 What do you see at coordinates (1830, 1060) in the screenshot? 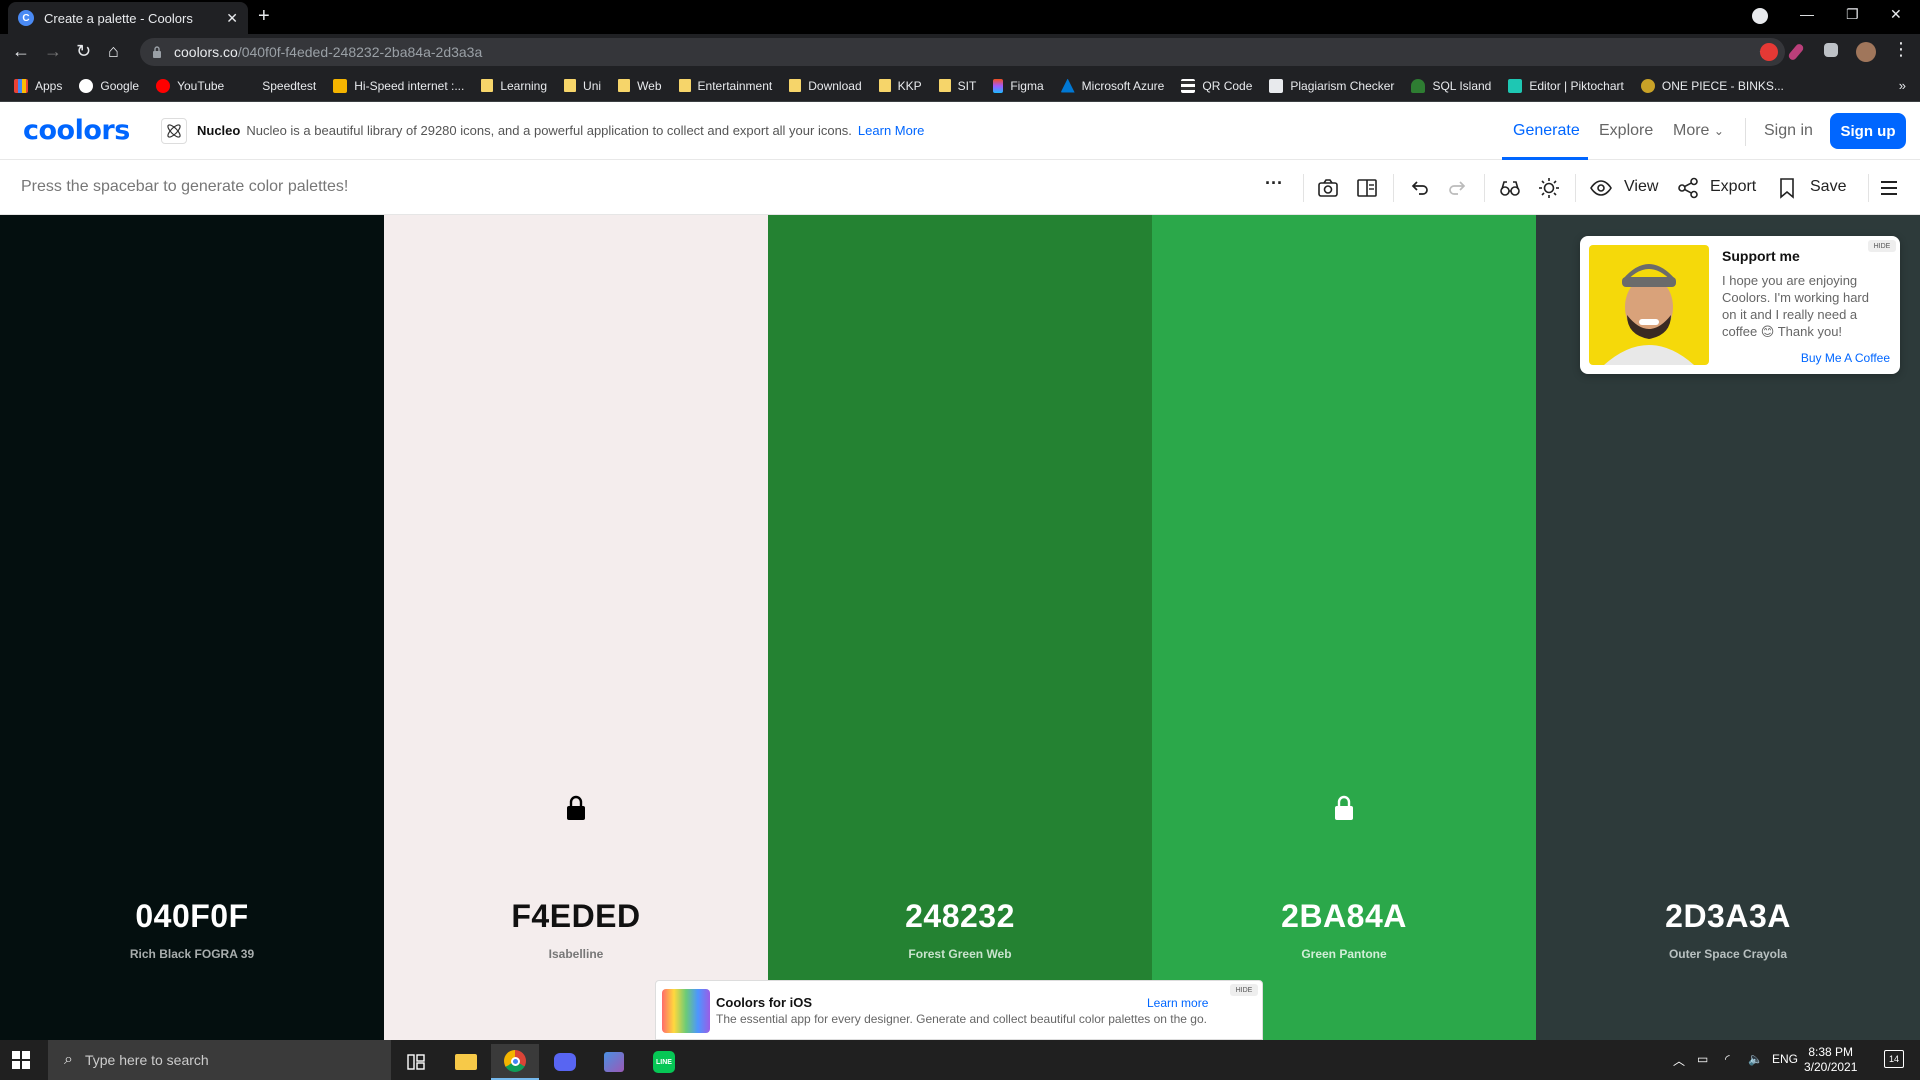
I see `taskbar-clock: 8:38 PM 3/20/2021` at bounding box center [1830, 1060].